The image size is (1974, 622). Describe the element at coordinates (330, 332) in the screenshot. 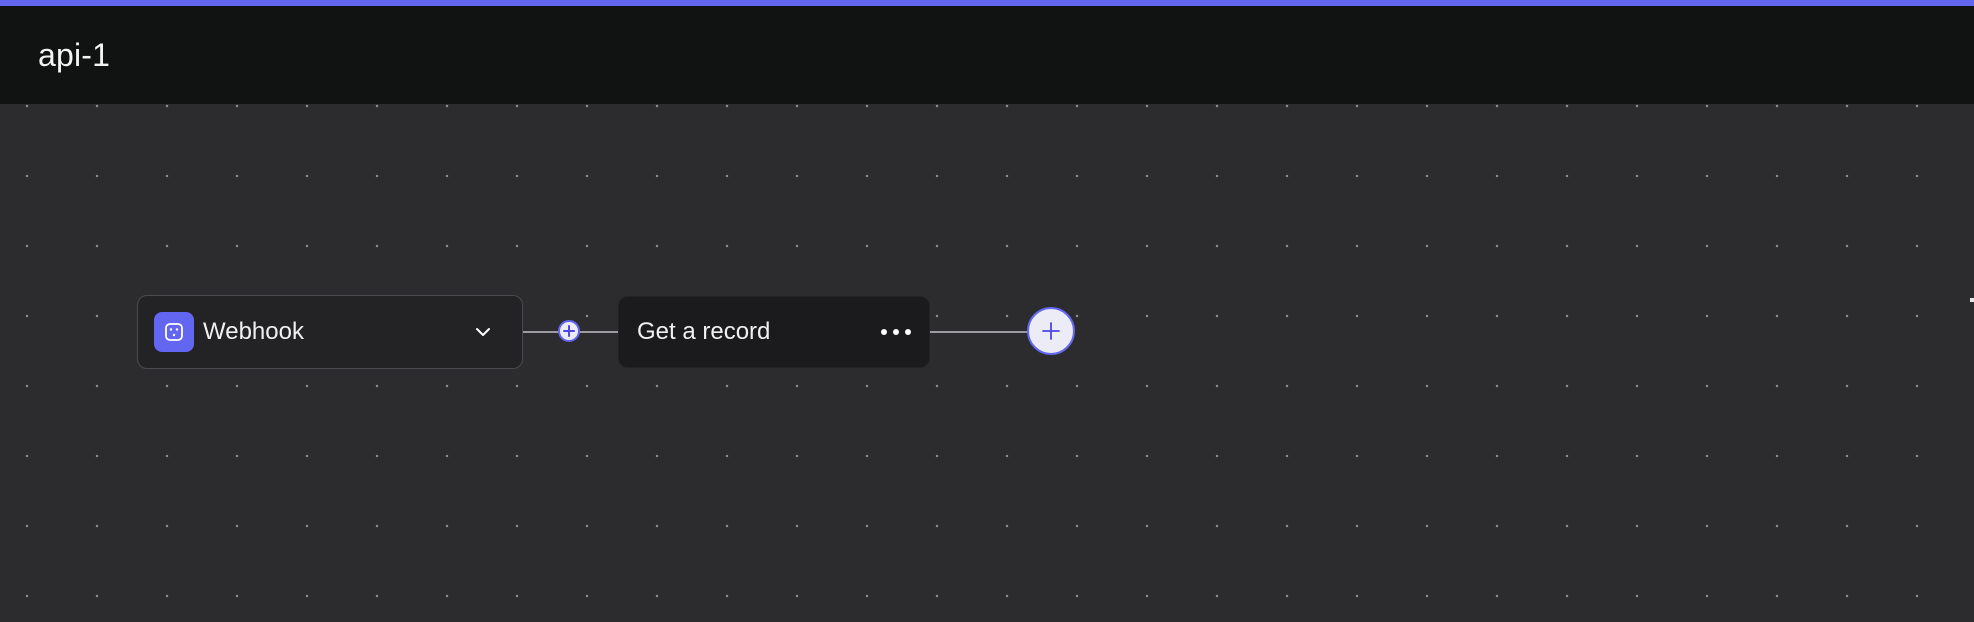

I see `trigger-node: Webhook` at that location.